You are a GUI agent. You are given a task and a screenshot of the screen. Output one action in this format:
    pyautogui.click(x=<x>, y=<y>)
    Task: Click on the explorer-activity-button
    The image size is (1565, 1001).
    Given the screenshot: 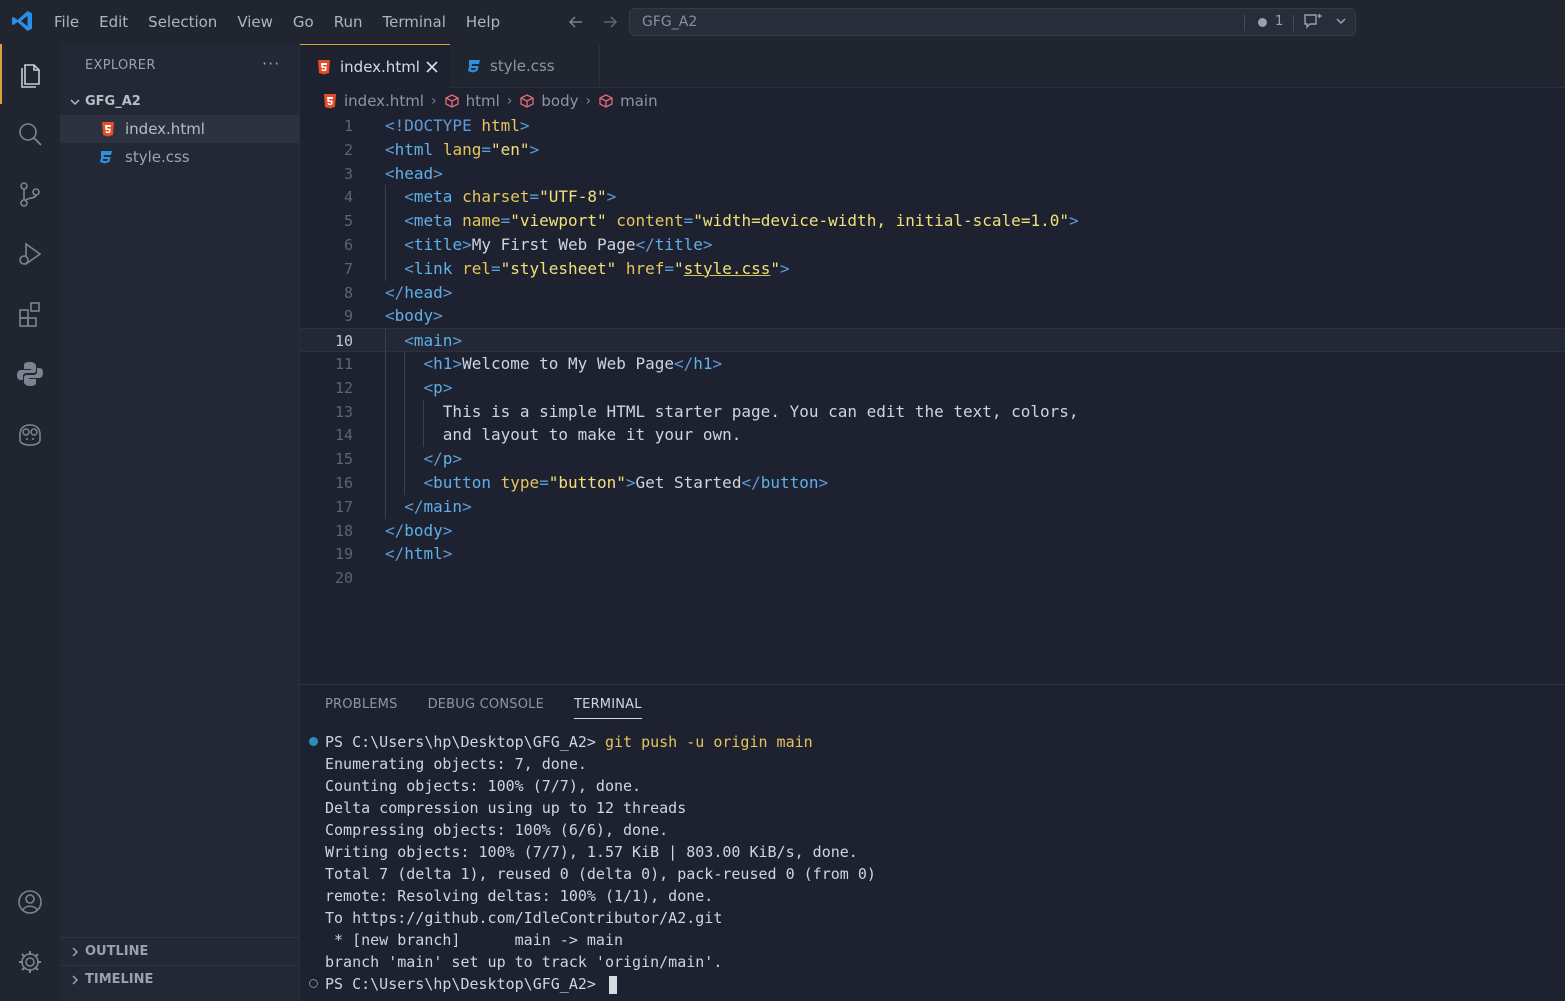 What is the action you would take?
    pyautogui.click(x=30, y=74)
    